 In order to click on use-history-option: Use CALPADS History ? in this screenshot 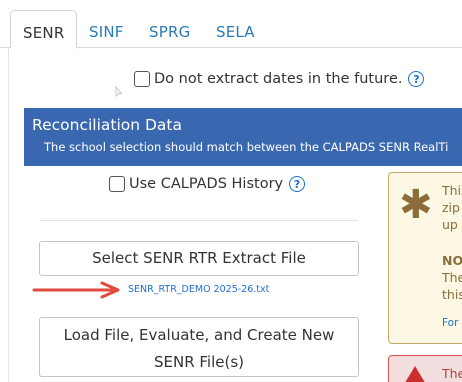, I will do `click(207, 184)`.